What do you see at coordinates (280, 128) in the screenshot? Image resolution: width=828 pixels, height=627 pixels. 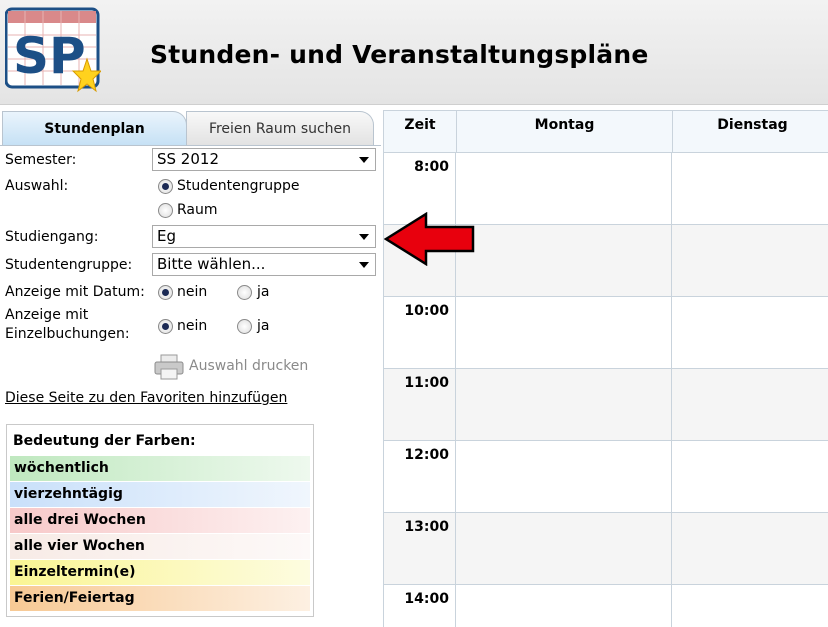 I see `tab-freien-raum-suchen: Freien Raum suchen` at bounding box center [280, 128].